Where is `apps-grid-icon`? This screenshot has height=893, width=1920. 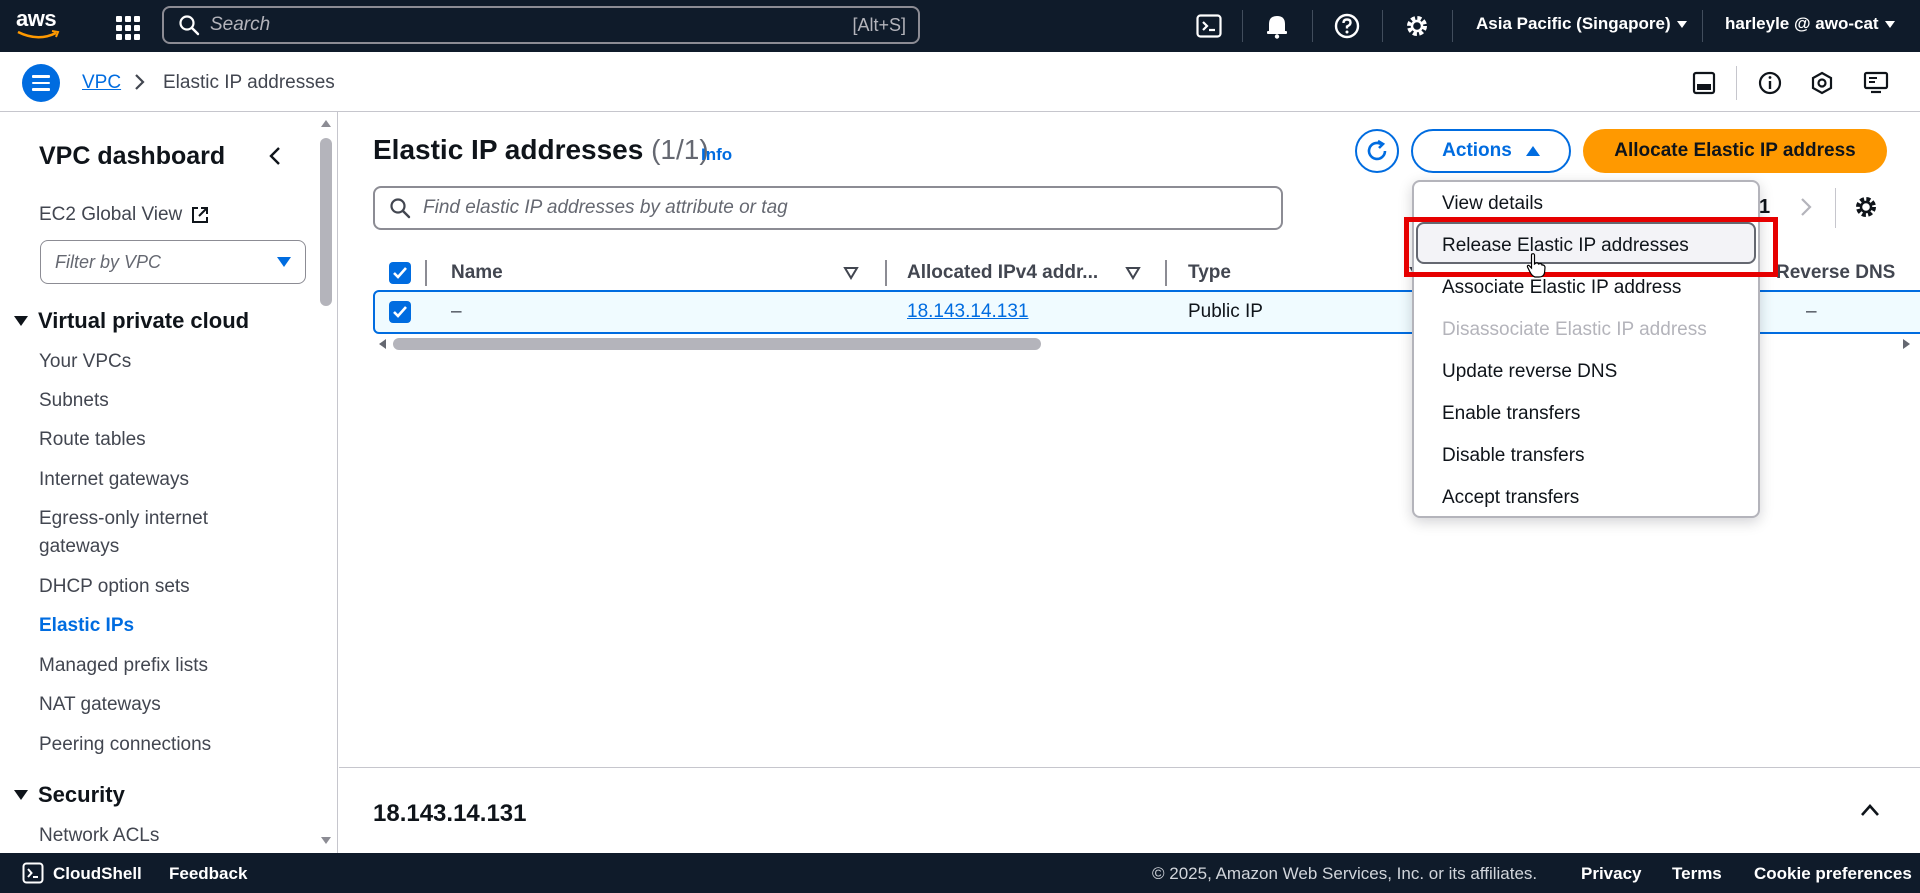
apps-grid-icon is located at coordinates (126, 26).